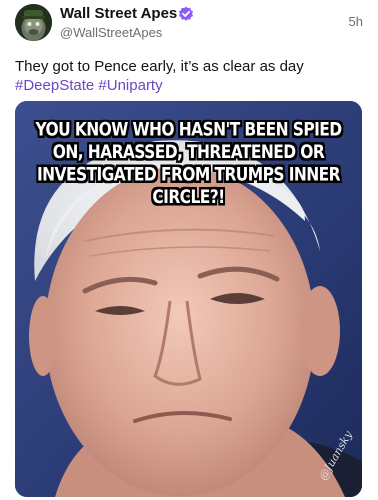 The image size is (378, 500). Describe the element at coordinates (188, 130) in the screenshot. I see `caption-line-1: YOU KNOW WHO HASN'T BEEN SPIED` at that location.